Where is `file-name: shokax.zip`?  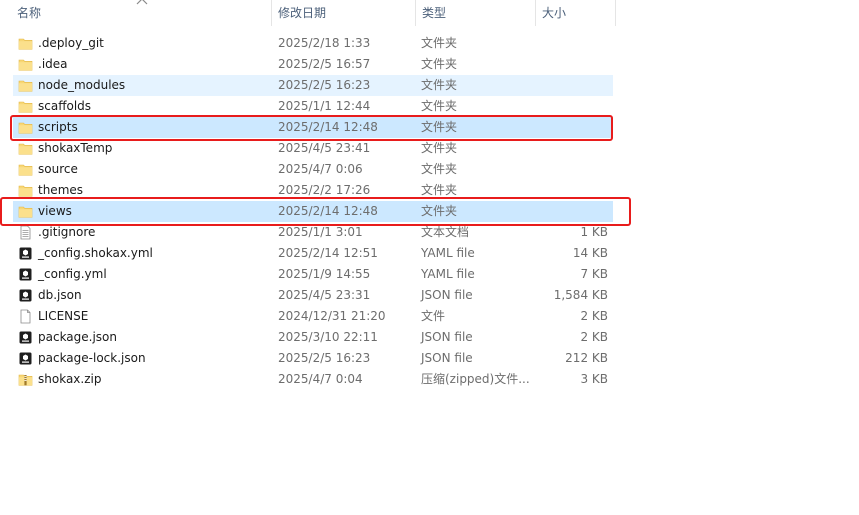
file-name: shokax.zip is located at coordinates (70, 379).